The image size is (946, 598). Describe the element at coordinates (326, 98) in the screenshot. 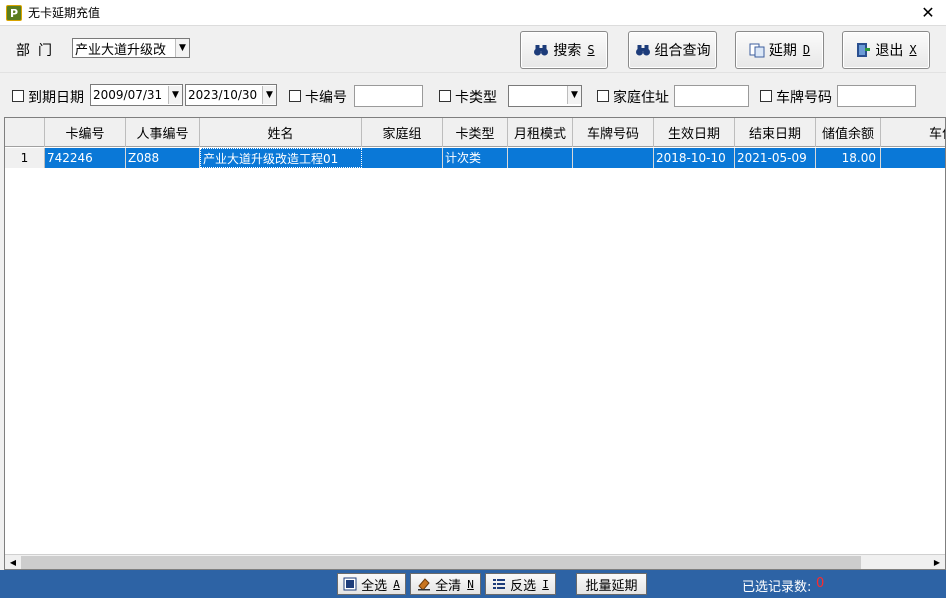

I see `card-no-label: 卡编号` at that location.